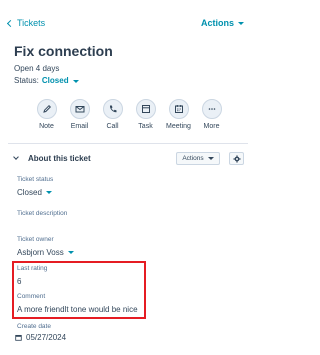  What do you see at coordinates (145, 126) in the screenshot?
I see `task-label: Task` at bounding box center [145, 126].